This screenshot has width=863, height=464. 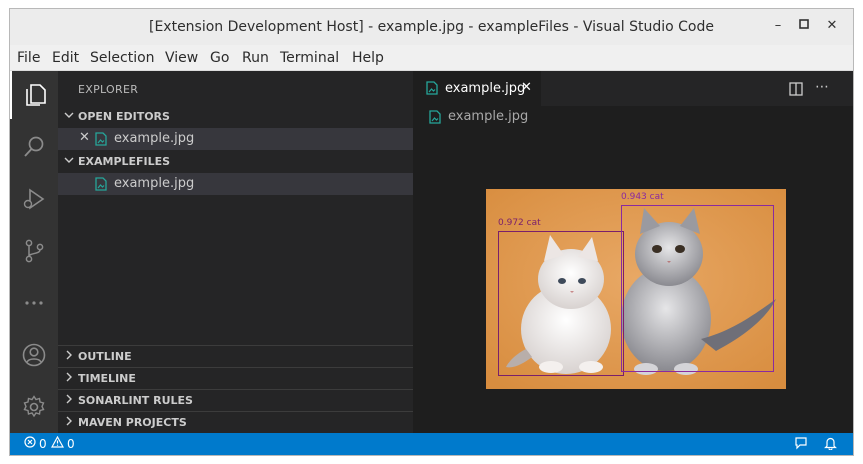 What do you see at coordinates (65, 58) in the screenshot?
I see `menu-edit: Edit` at bounding box center [65, 58].